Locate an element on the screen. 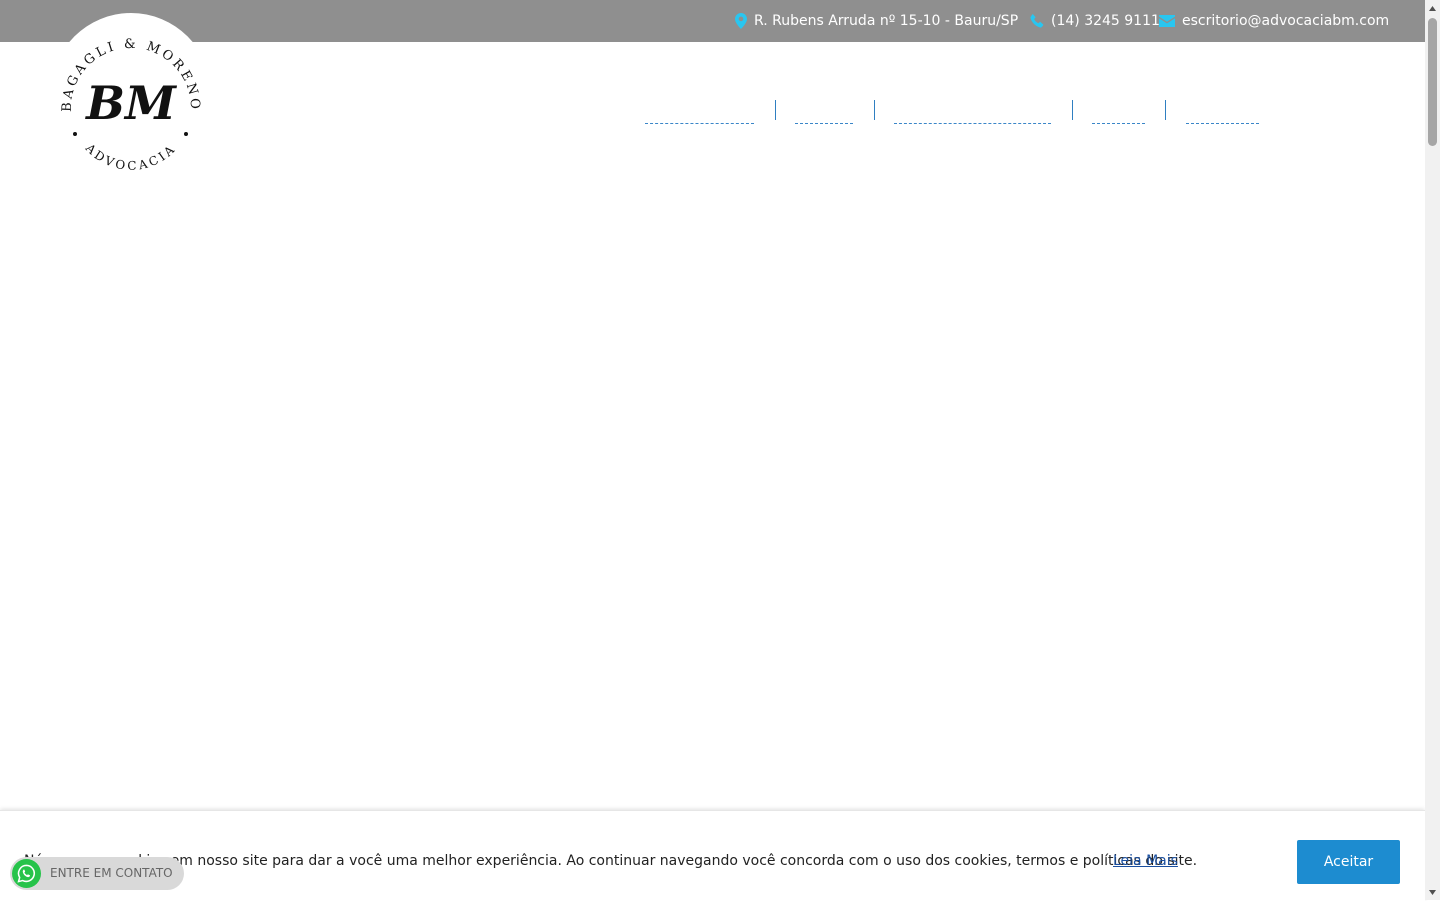 The width and height of the screenshot is (1440, 901). accept-cookies-button: Aceitar is located at coordinates (1348, 862).